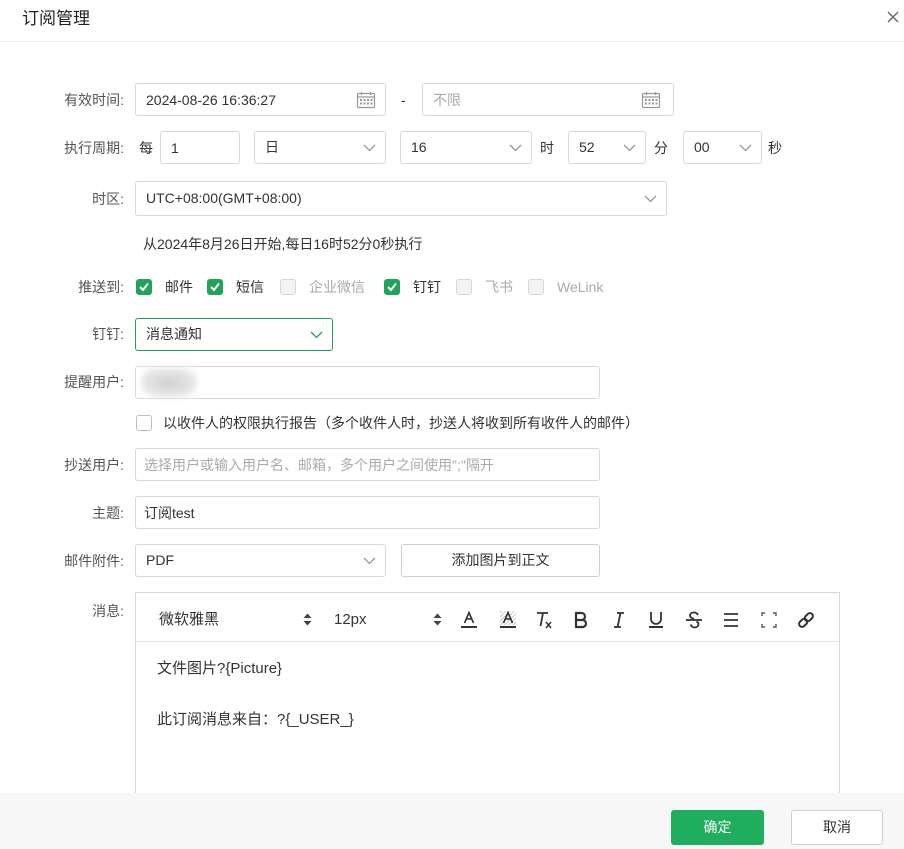  I want to click on bold-icon, so click(581, 620).